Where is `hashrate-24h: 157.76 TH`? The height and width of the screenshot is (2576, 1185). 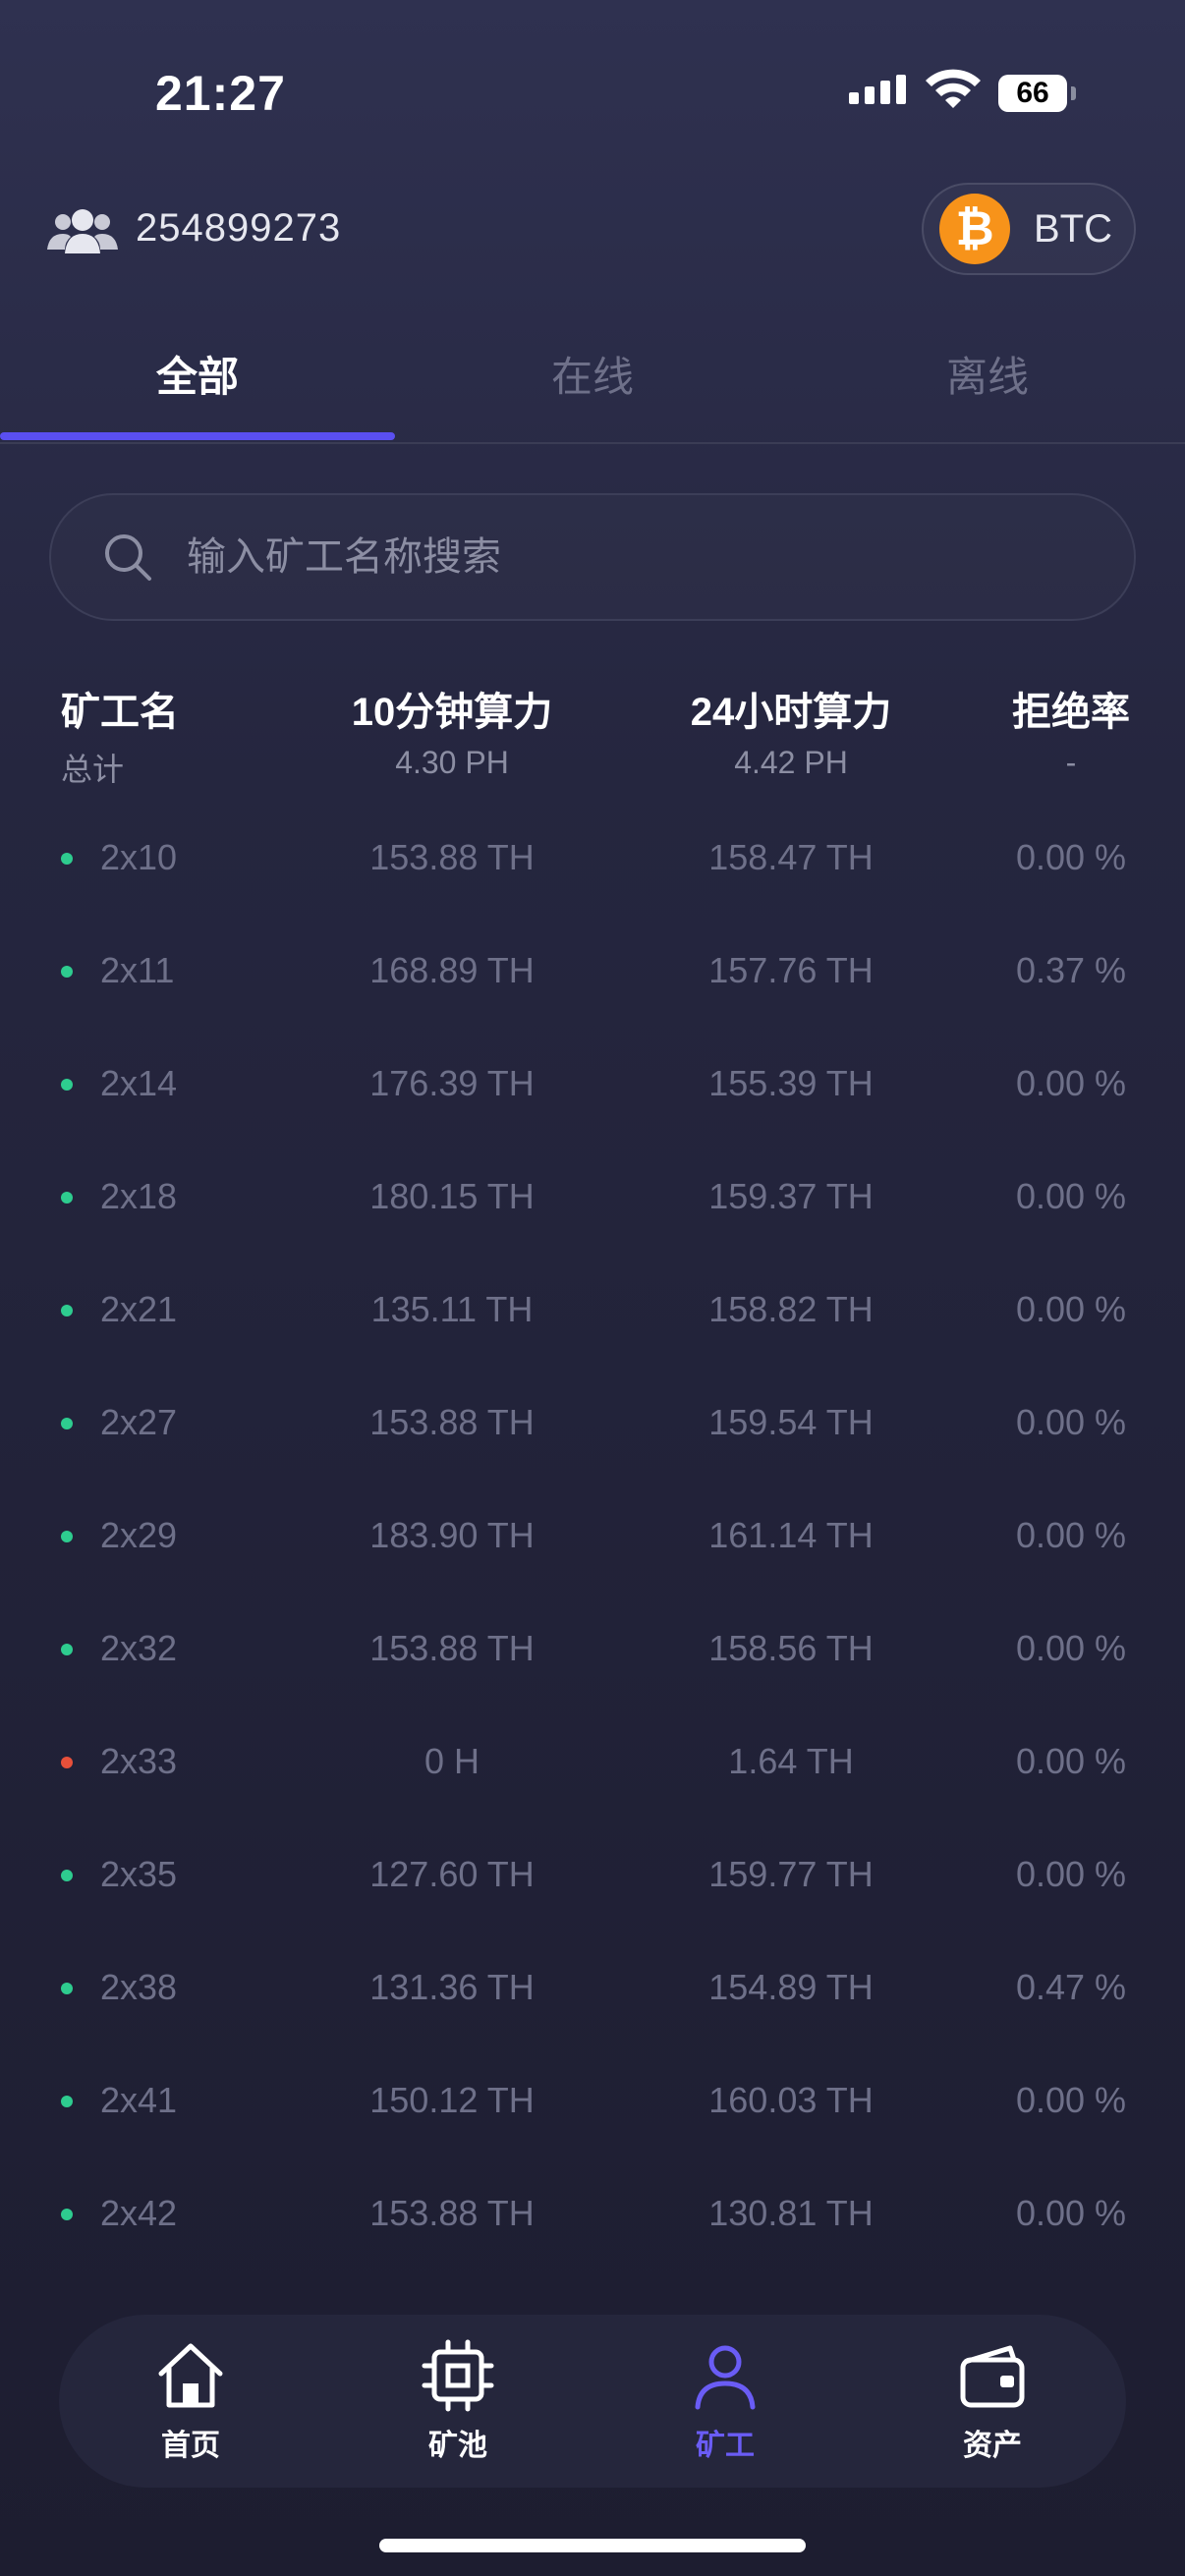 hashrate-24h: 157.76 TH is located at coordinates (791, 970).